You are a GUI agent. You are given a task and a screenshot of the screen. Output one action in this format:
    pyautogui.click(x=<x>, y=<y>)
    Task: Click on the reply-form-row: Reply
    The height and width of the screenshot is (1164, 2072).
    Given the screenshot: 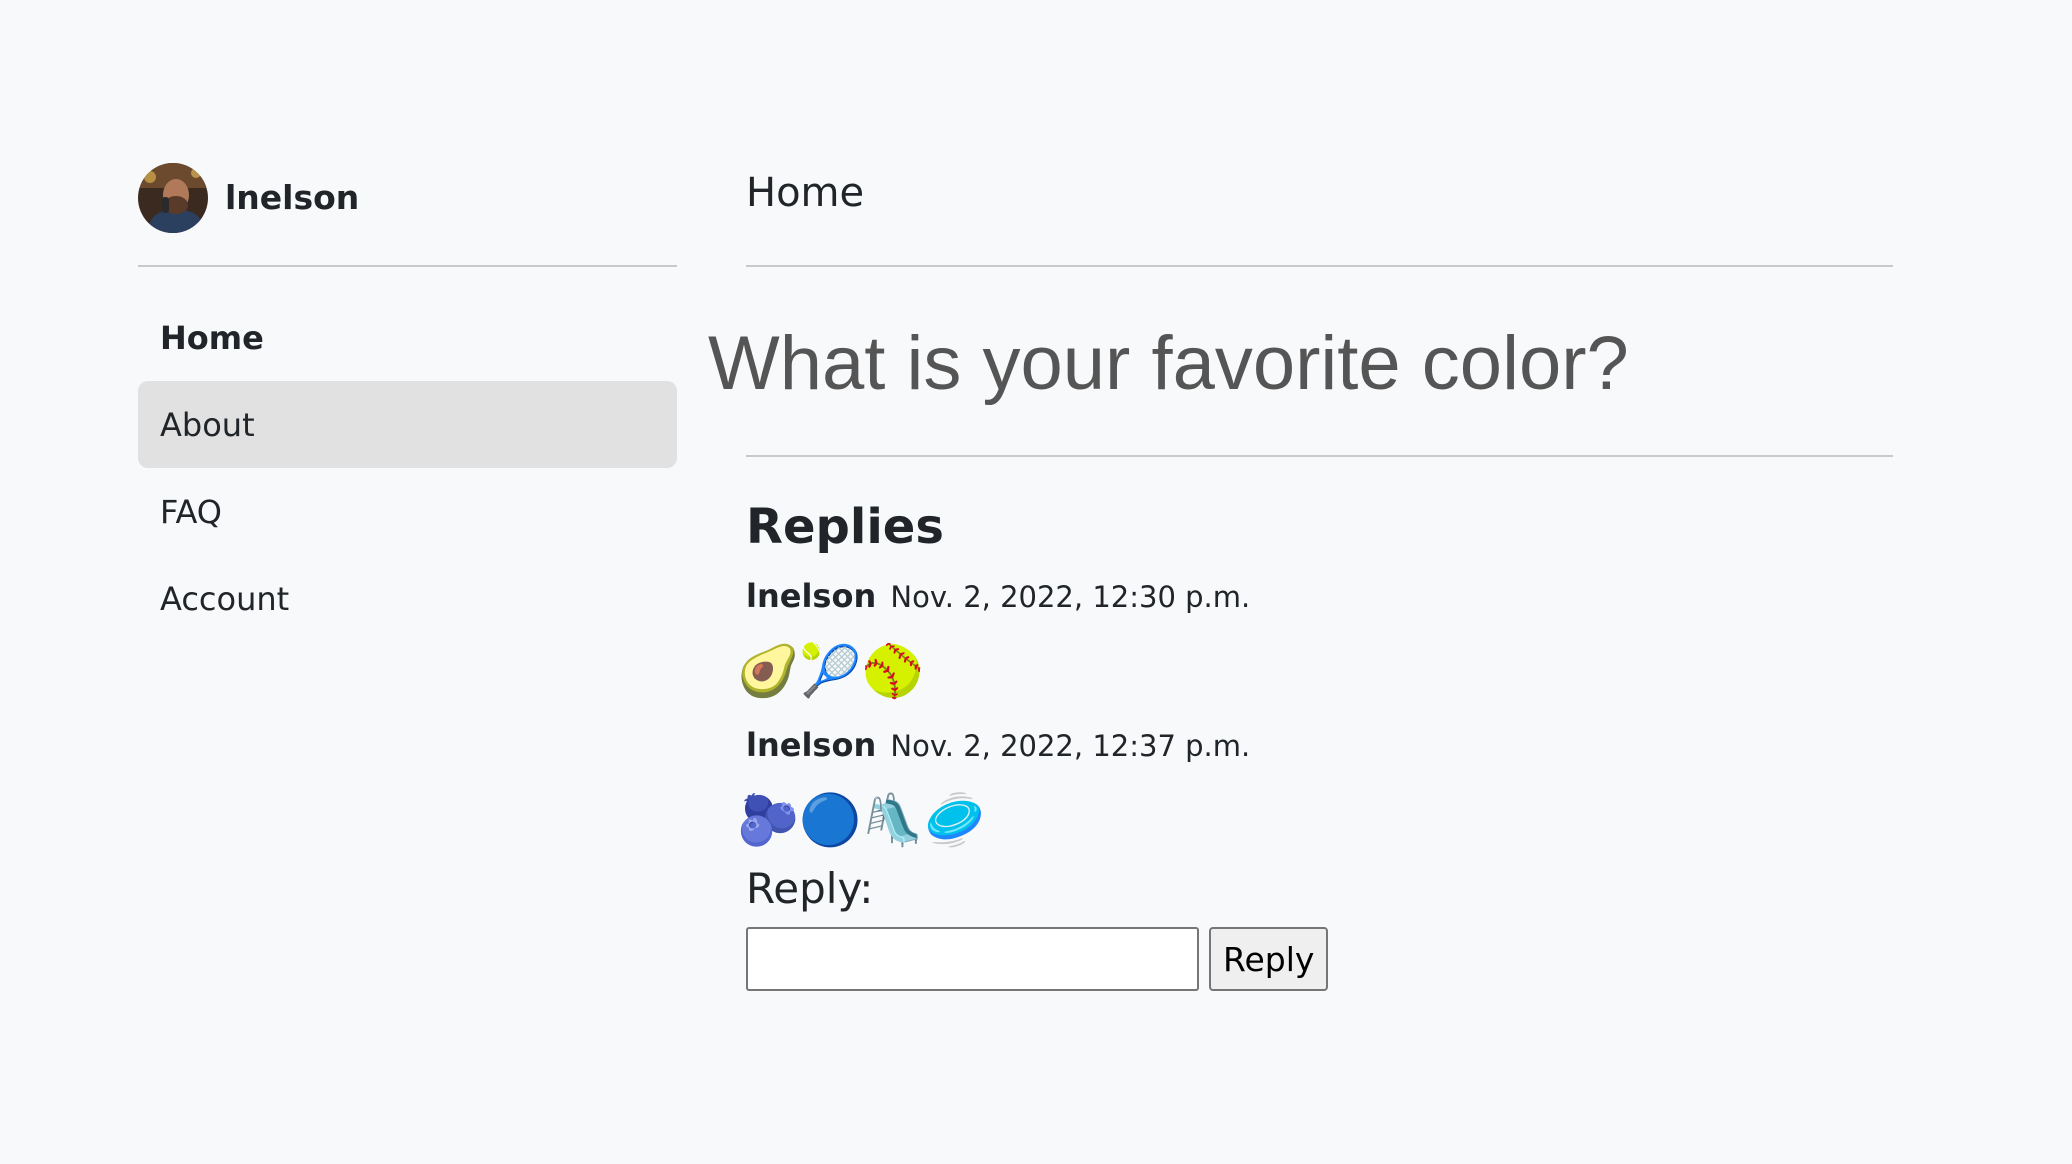 What is the action you would take?
    pyautogui.click(x=1319, y=959)
    